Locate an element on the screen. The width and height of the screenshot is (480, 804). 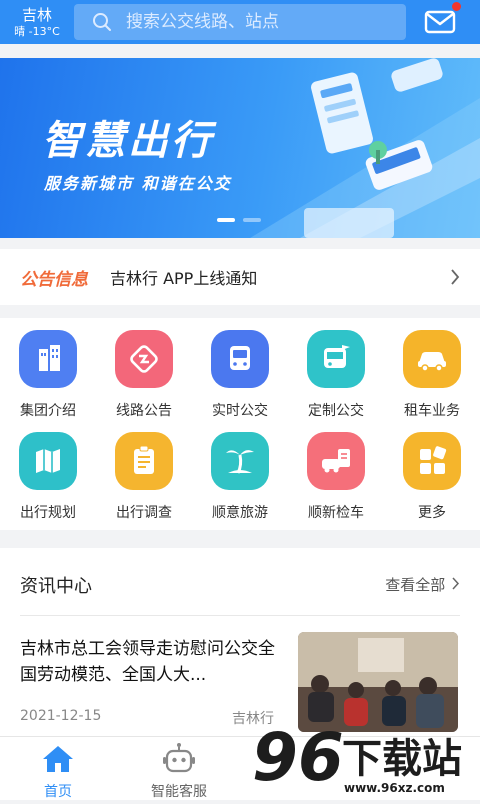
service-item: 出行调查 is located at coordinates (144, 470).